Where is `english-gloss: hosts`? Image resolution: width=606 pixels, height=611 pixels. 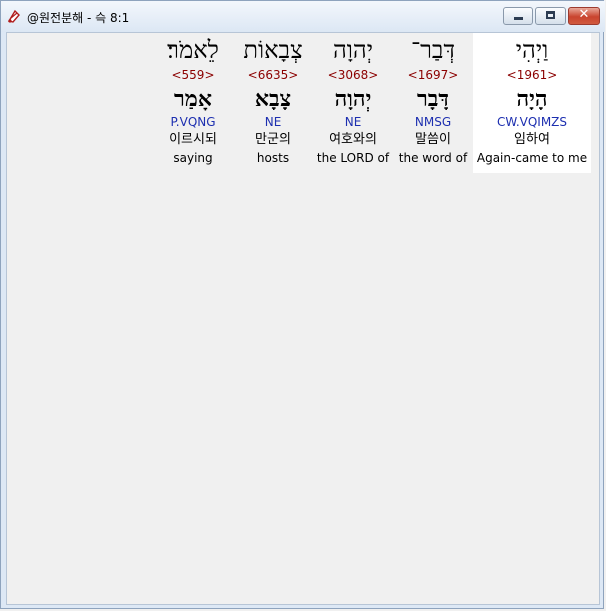 english-gloss: hosts is located at coordinates (273, 158).